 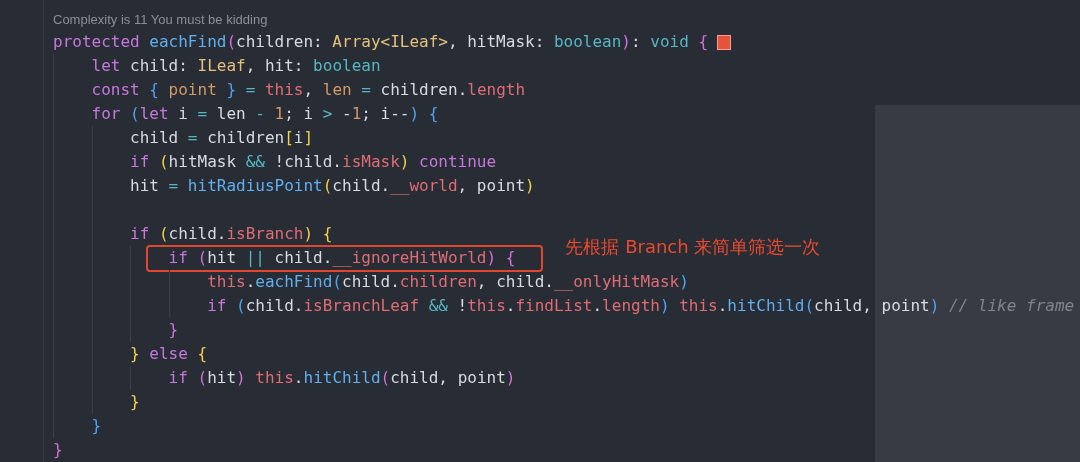 I want to click on code-line: hit = hitRadiusPoint(child.__world, point), so click(x=332, y=186).